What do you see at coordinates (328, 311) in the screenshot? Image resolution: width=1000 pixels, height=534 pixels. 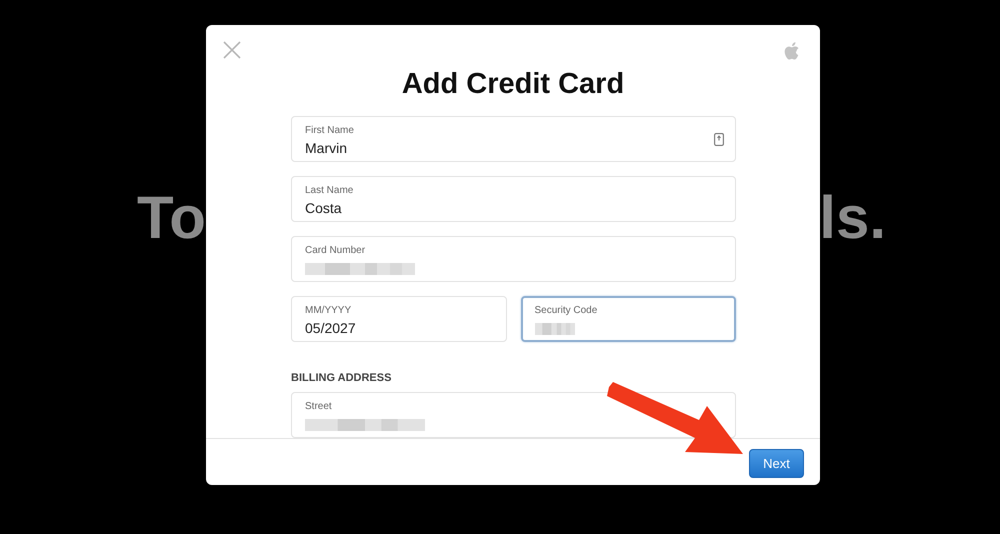 I see `field-label: MM/YYYY` at bounding box center [328, 311].